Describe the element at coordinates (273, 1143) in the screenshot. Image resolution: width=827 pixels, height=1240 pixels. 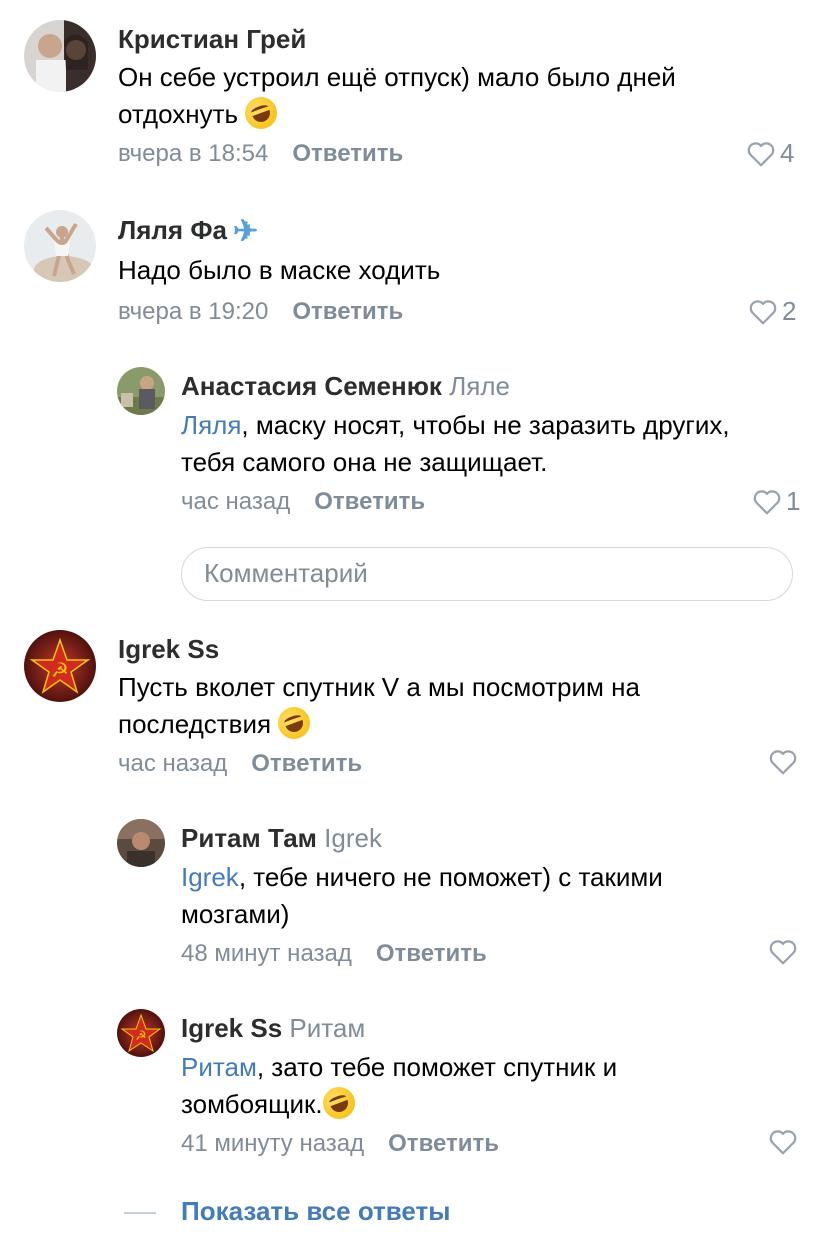
I see `reply-time: 41 минуту назад` at that location.